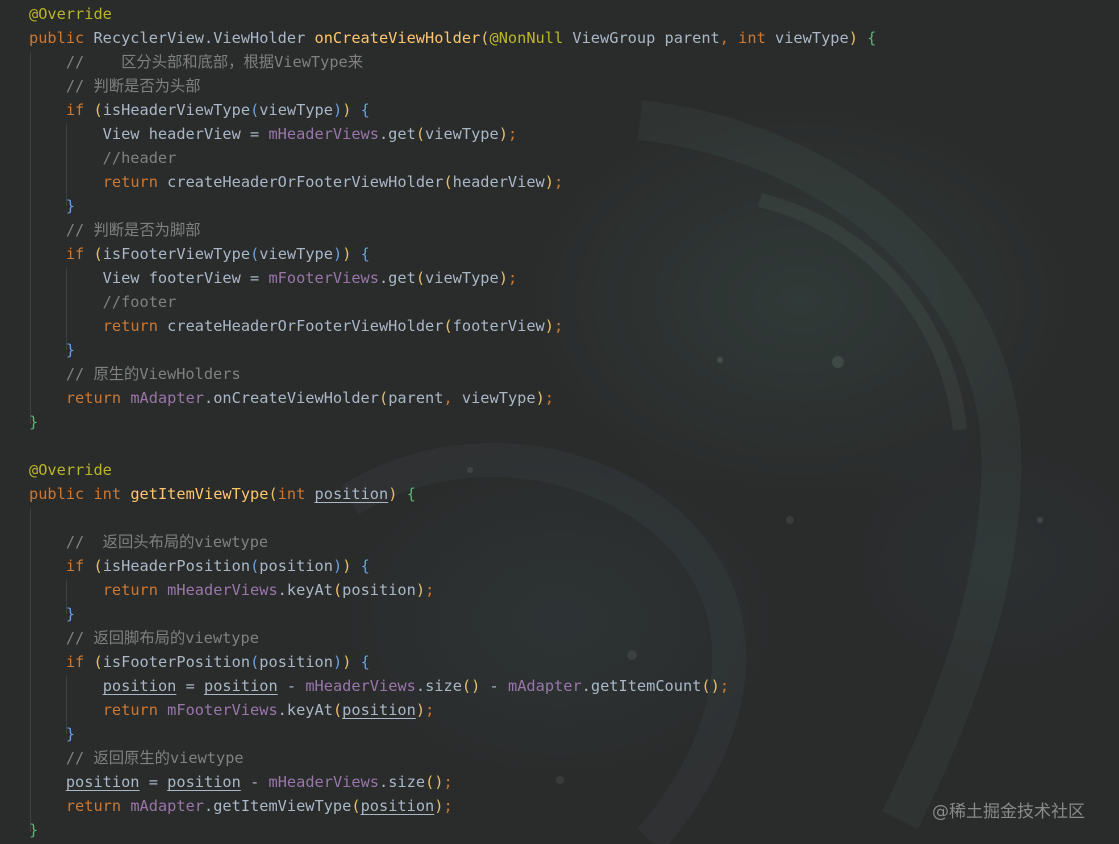 Image resolution: width=1119 pixels, height=844 pixels. I want to click on code-line: if (isFooterViewType(viewType)) {, so click(199, 254).